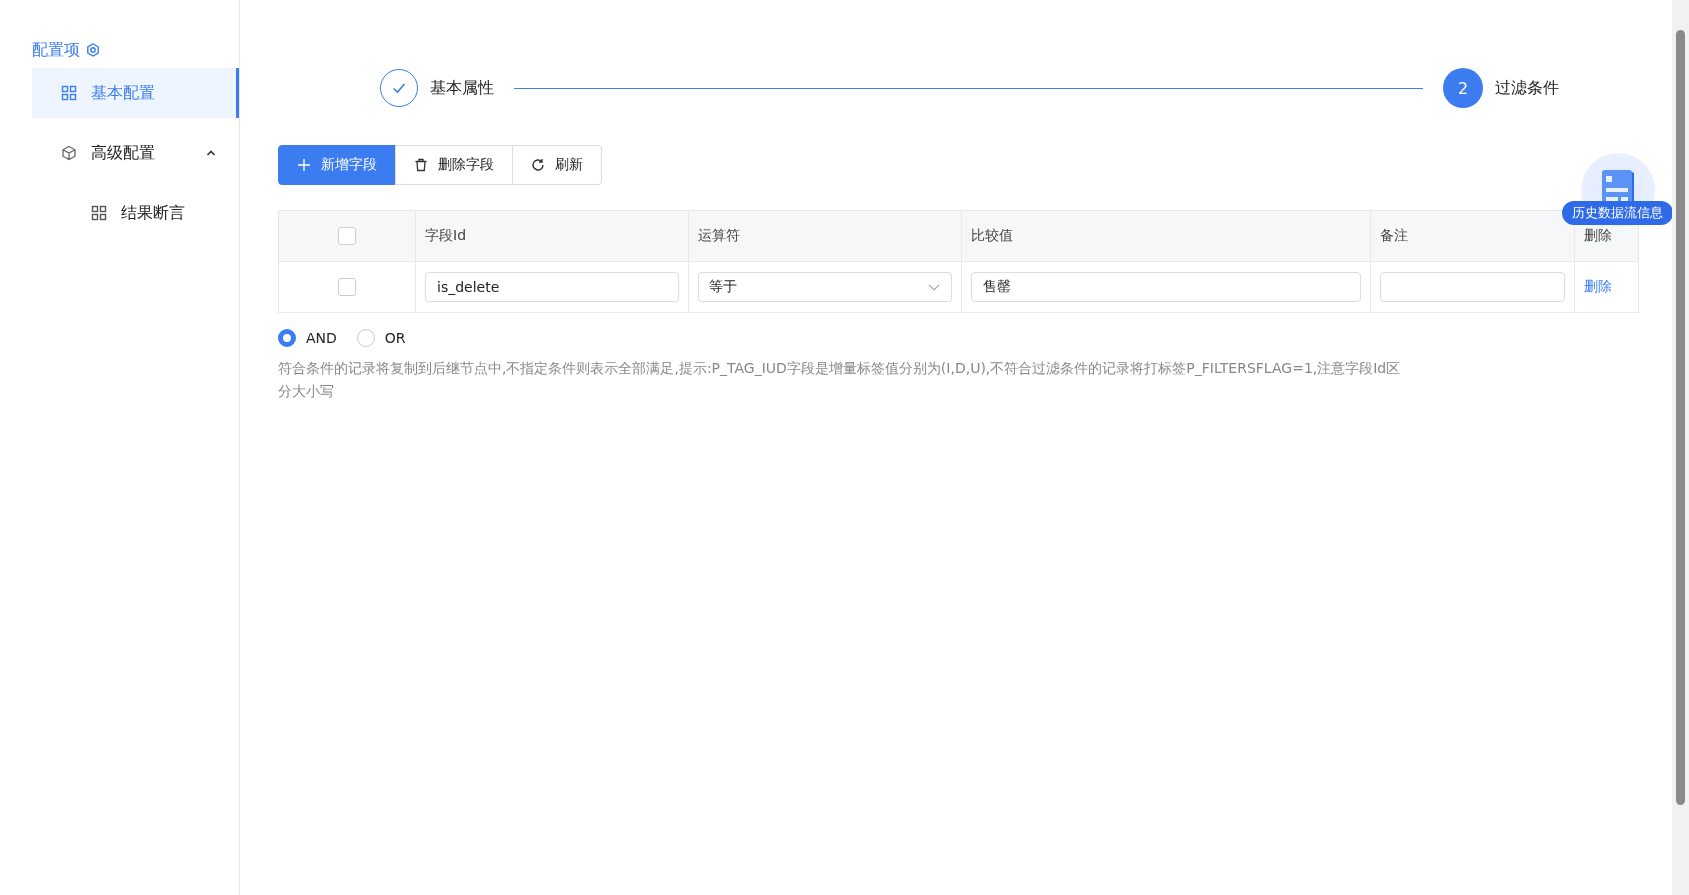 This screenshot has height=895, width=1689. Describe the element at coordinates (1166, 236) in the screenshot. I see `column-header: 比较值` at that location.